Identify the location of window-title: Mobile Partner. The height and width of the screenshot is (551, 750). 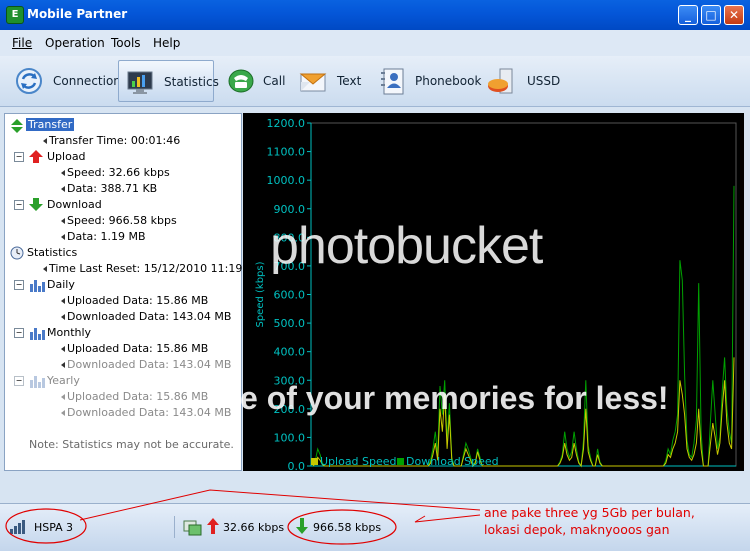
(77, 14).